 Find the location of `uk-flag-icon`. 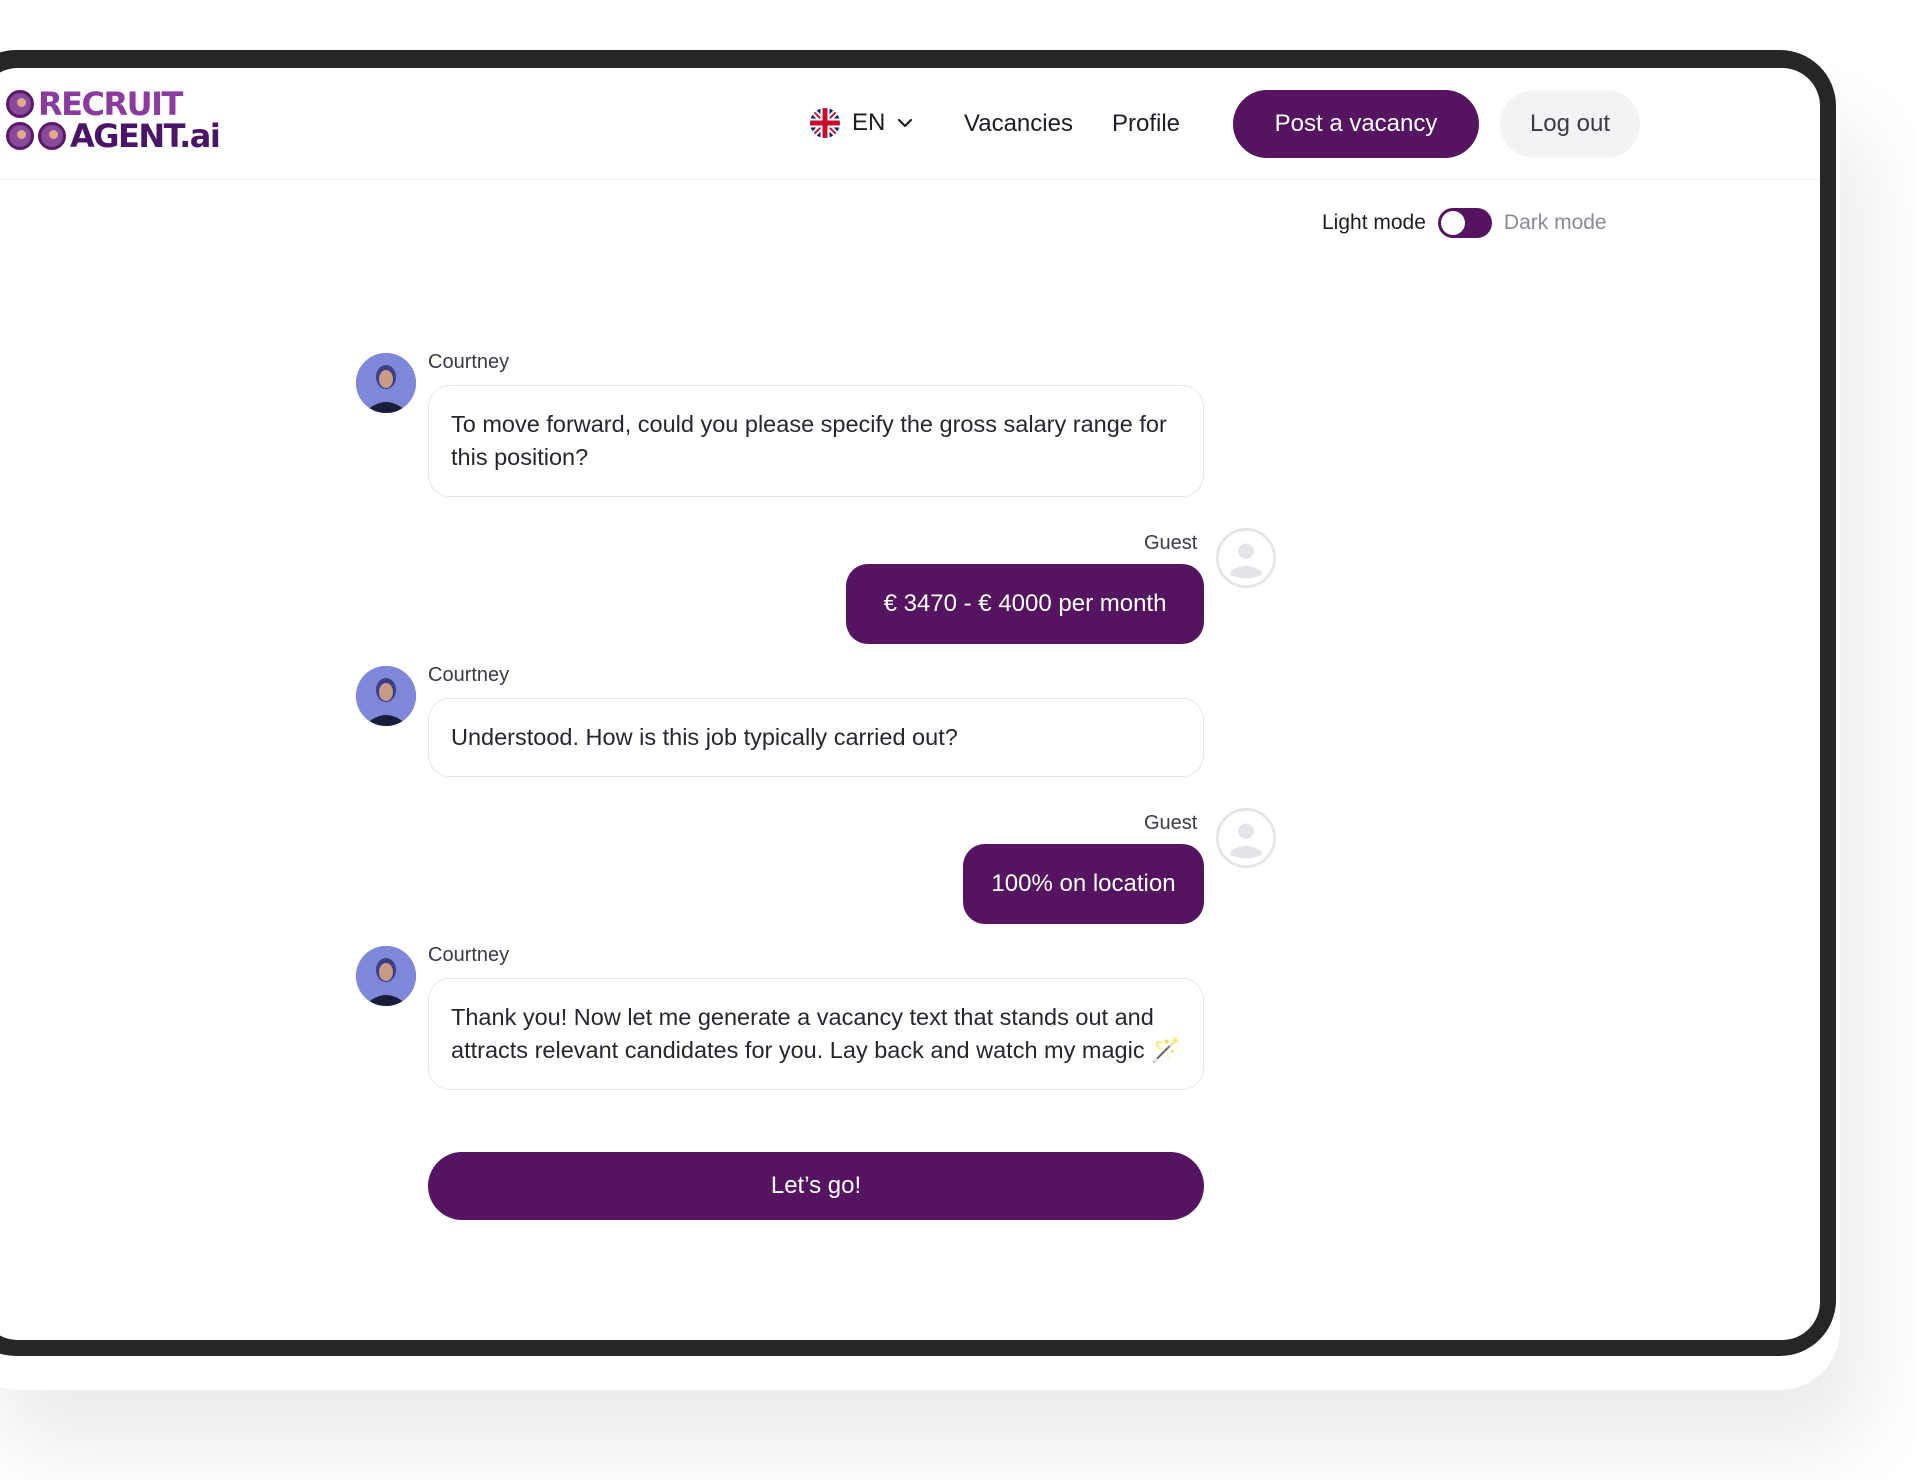

uk-flag-icon is located at coordinates (825, 123).